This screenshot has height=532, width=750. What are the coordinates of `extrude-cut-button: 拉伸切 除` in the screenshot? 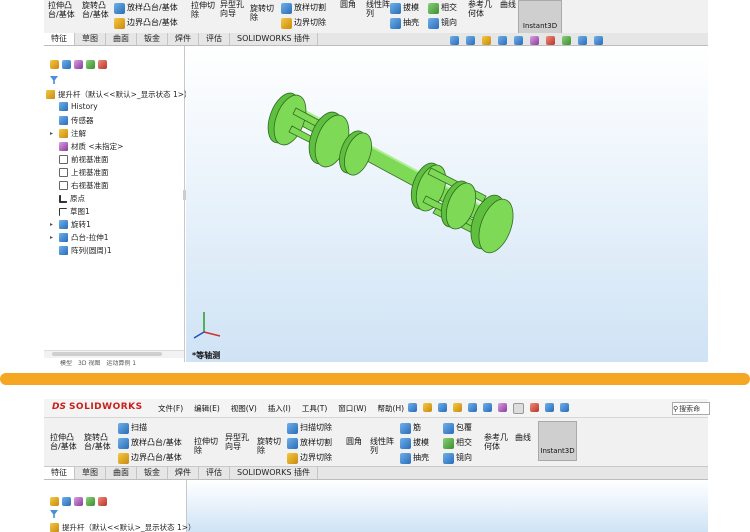 It's located at (203, 10).